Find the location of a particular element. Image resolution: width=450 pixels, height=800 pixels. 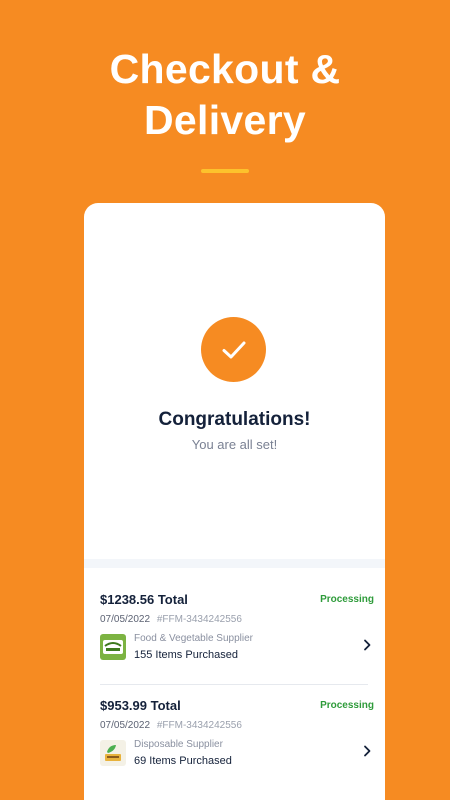

success-badge is located at coordinates (233, 349).